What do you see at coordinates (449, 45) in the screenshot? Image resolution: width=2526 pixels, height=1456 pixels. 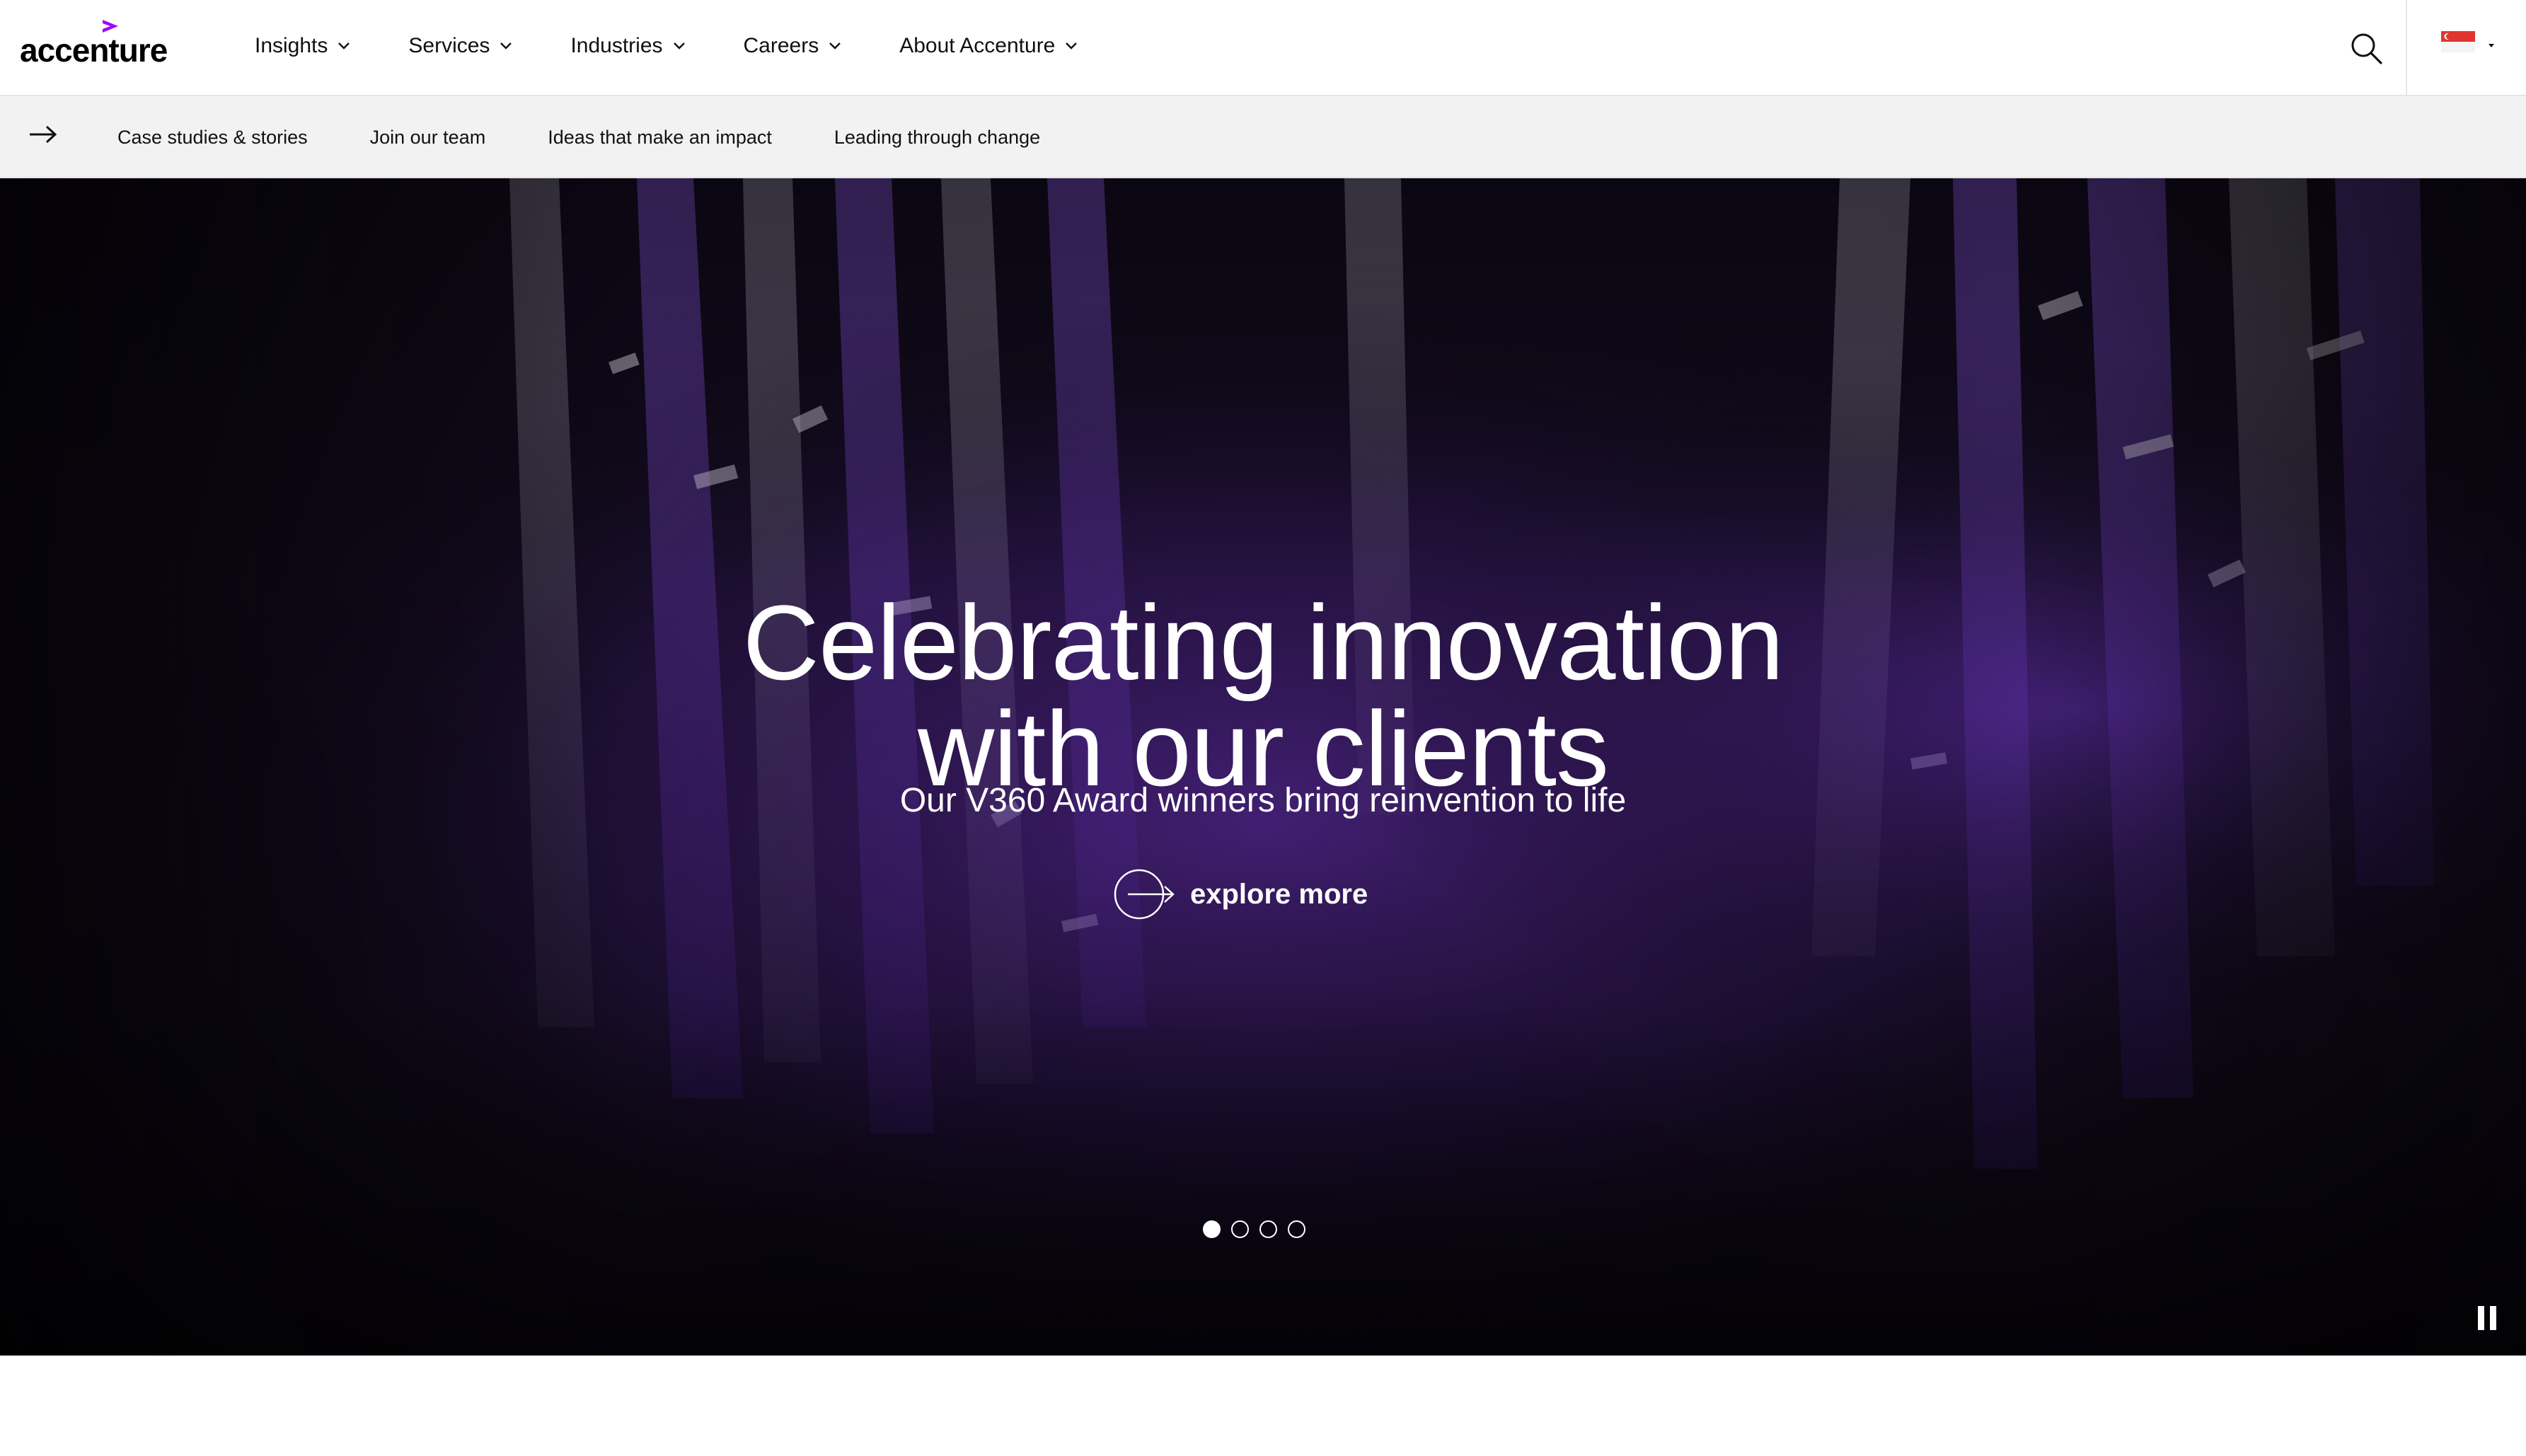 I see `nav-item-label: Services` at bounding box center [449, 45].